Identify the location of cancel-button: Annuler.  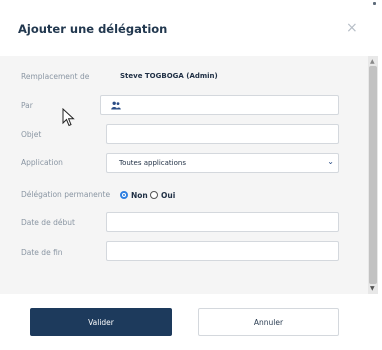
(268, 322).